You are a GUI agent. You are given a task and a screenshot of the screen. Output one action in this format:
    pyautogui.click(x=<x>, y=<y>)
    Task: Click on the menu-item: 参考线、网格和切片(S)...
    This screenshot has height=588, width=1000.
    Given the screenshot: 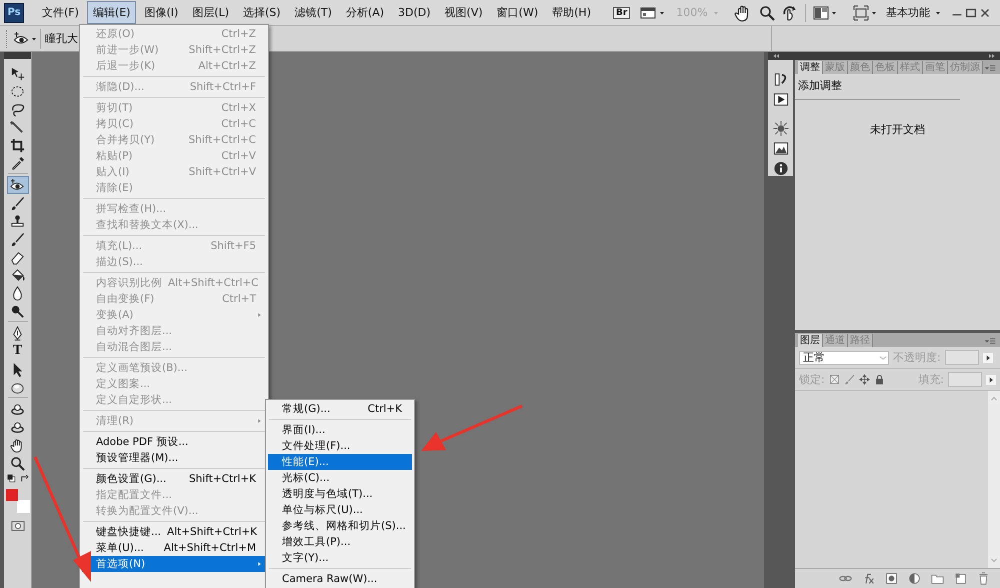 What is the action you would take?
    pyautogui.click(x=340, y=526)
    